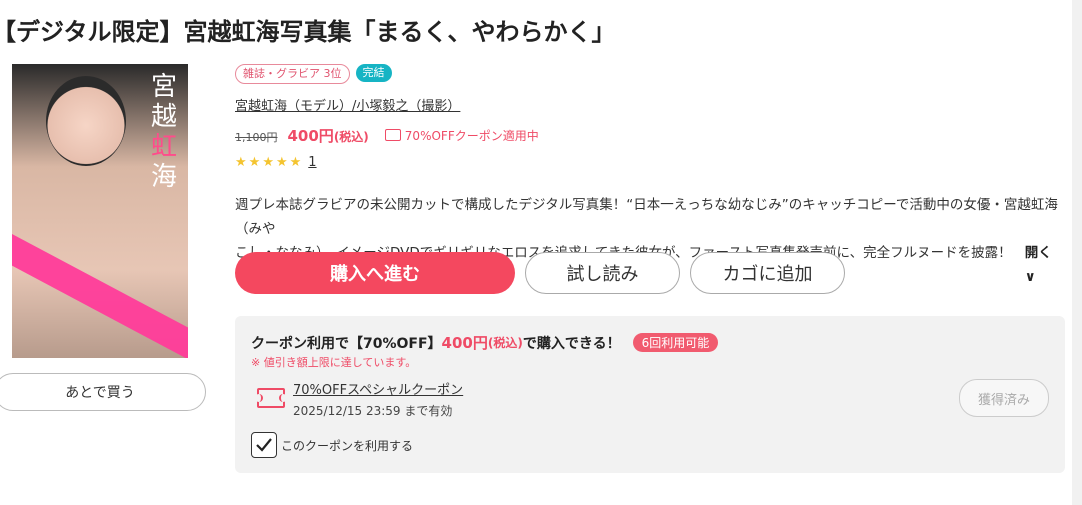 This screenshot has width=1082, height=505. Describe the element at coordinates (347, 104) in the screenshot. I see `authors-link: 宮越虹海（モデル）/小塚毅之（撮影）` at that location.